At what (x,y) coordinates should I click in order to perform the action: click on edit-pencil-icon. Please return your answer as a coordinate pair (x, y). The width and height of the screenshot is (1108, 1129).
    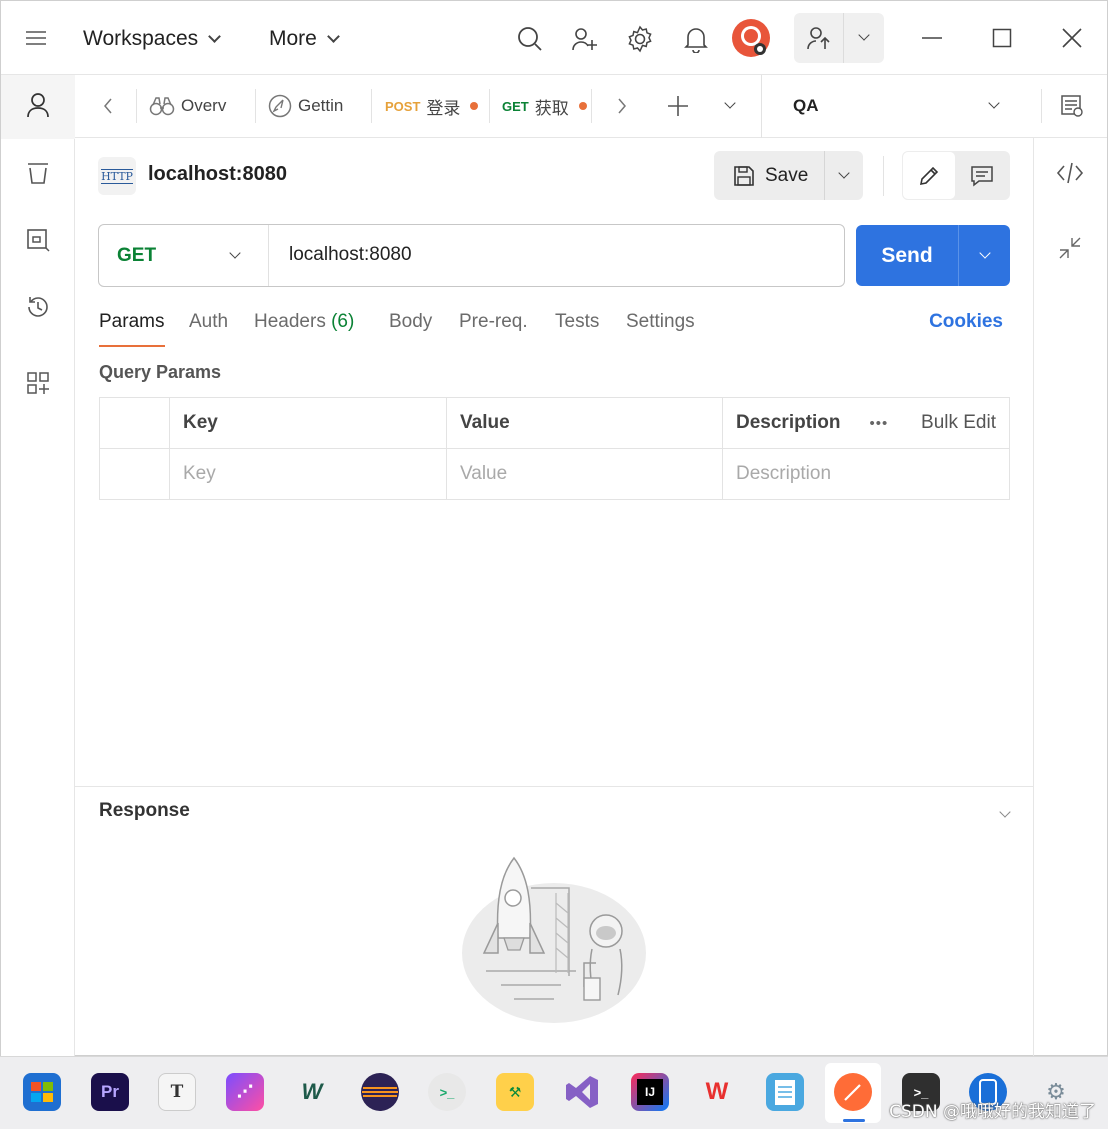
    Looking at the image, I should click on (929, 175).